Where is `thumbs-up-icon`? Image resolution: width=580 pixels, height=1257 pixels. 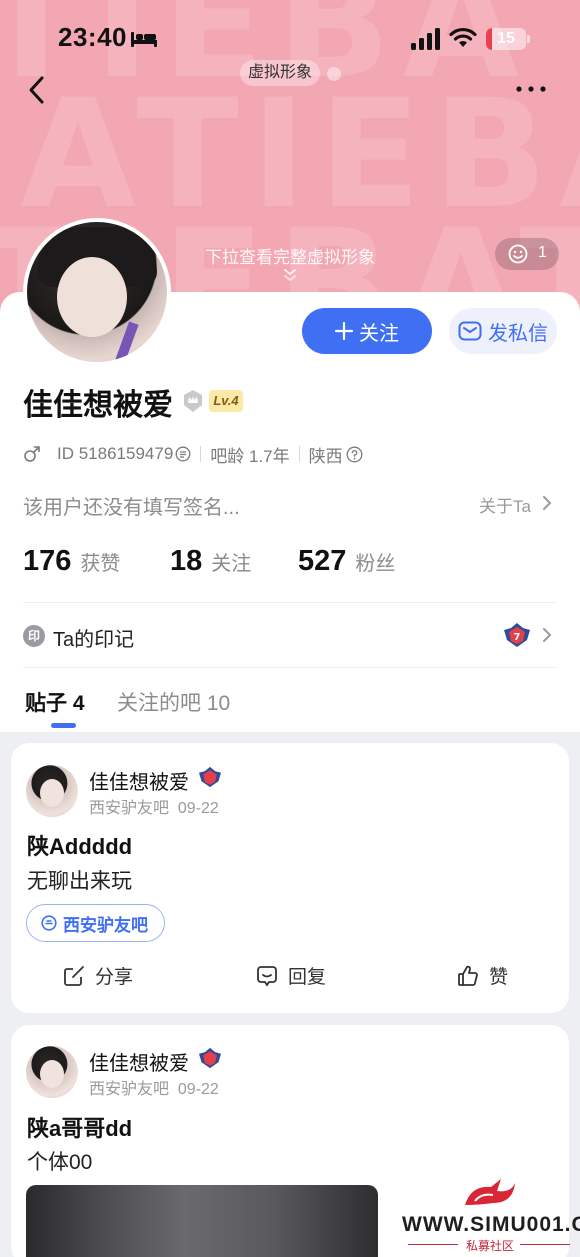 thumbs-up-icon is located at coordinates (468, 975).